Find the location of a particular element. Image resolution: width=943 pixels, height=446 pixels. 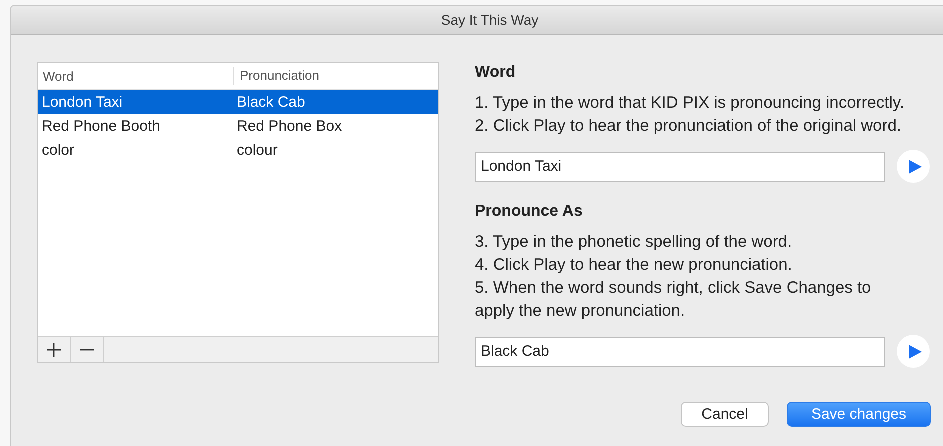

table-row: Red Phone Booth Red Phone Box is located at coordinates (238, 126).